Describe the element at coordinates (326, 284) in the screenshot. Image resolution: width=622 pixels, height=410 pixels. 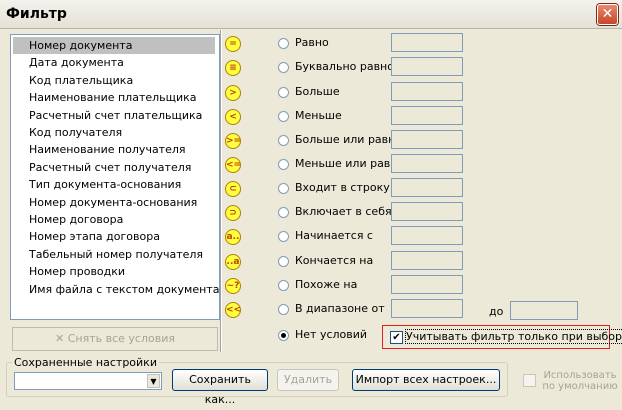
I see `operator-label: Похоже на` at that location.